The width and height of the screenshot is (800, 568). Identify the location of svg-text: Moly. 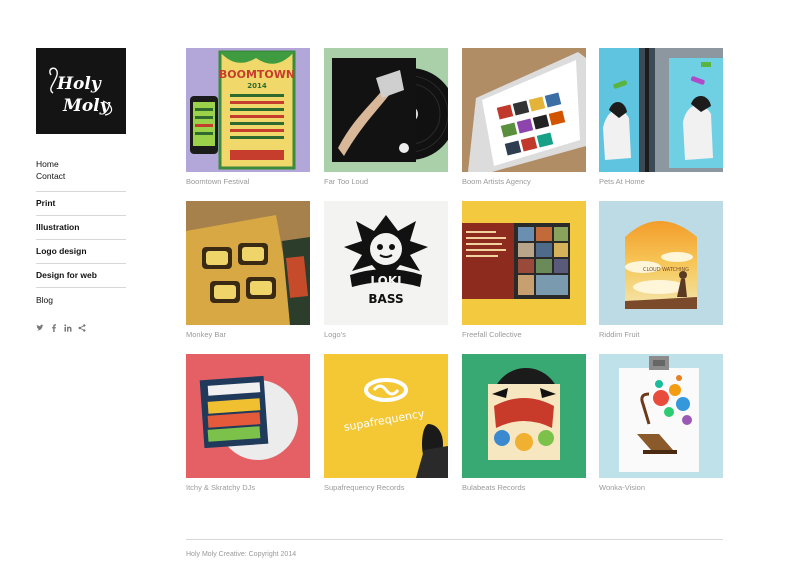
(86, 106).